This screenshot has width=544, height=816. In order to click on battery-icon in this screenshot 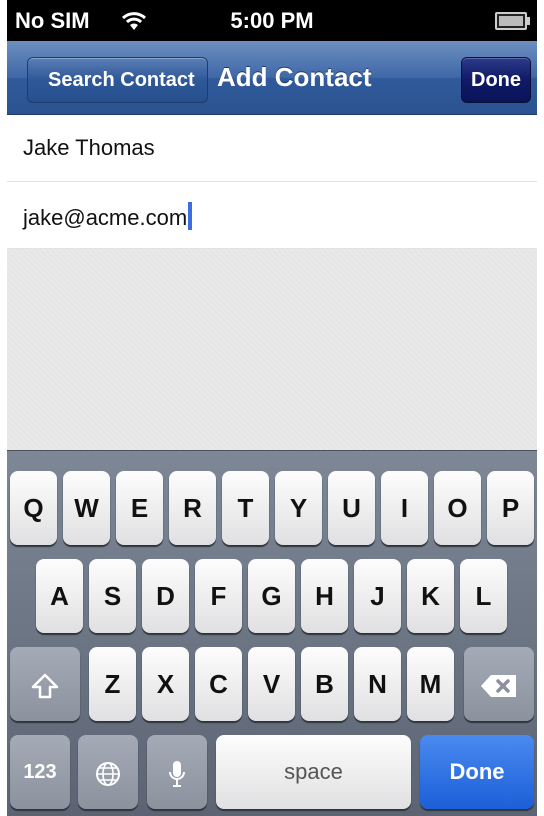, I will do `click(512, 21)`.